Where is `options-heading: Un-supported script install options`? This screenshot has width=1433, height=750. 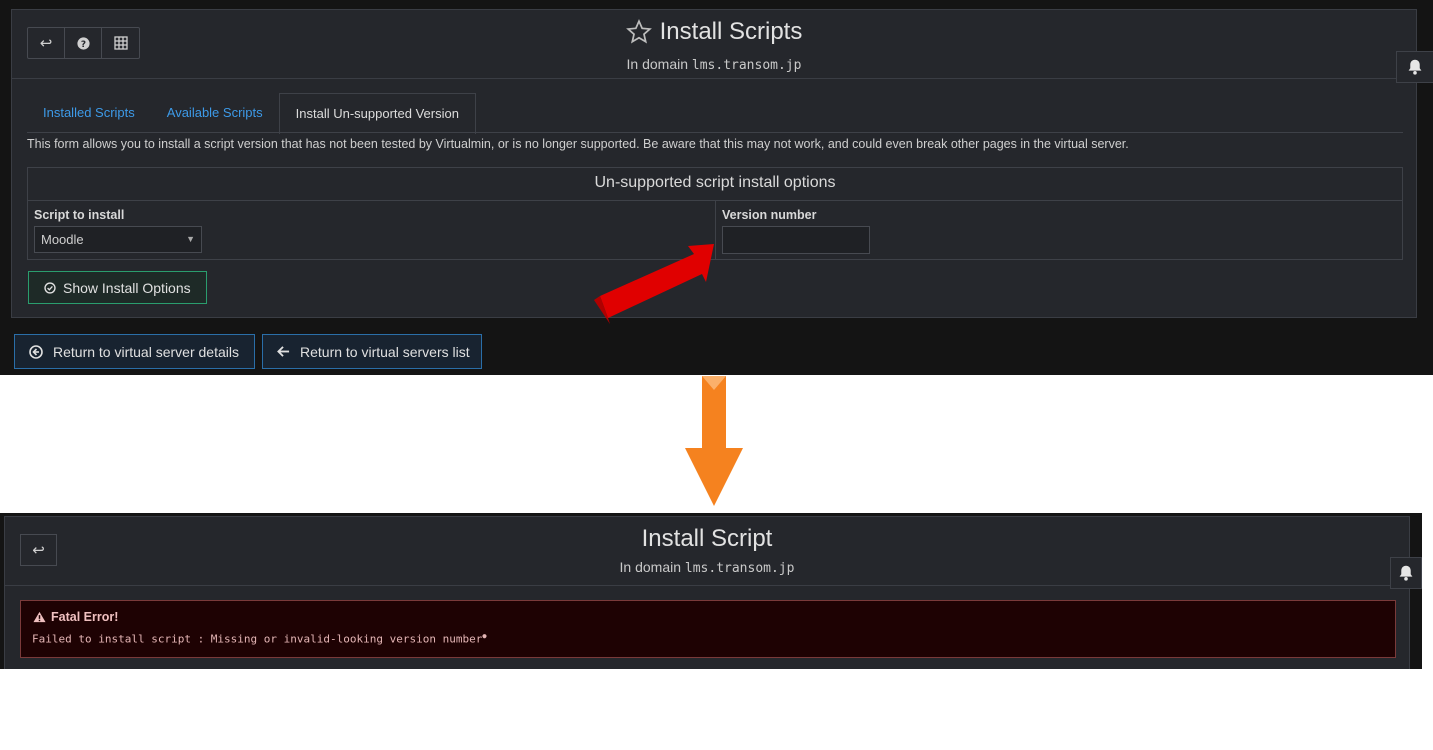
options-heading: Un-supported script install options is located at coordinates (715, 184).